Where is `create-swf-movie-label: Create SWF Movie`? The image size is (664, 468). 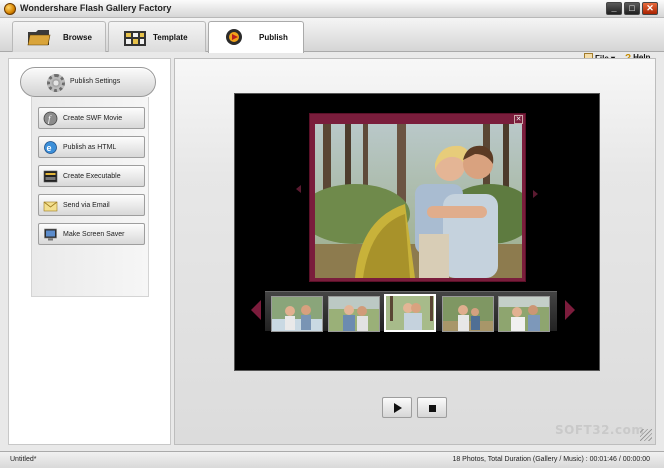
create-swf-movie-label: Create SWF Movie is located at coordinates (93, 118).